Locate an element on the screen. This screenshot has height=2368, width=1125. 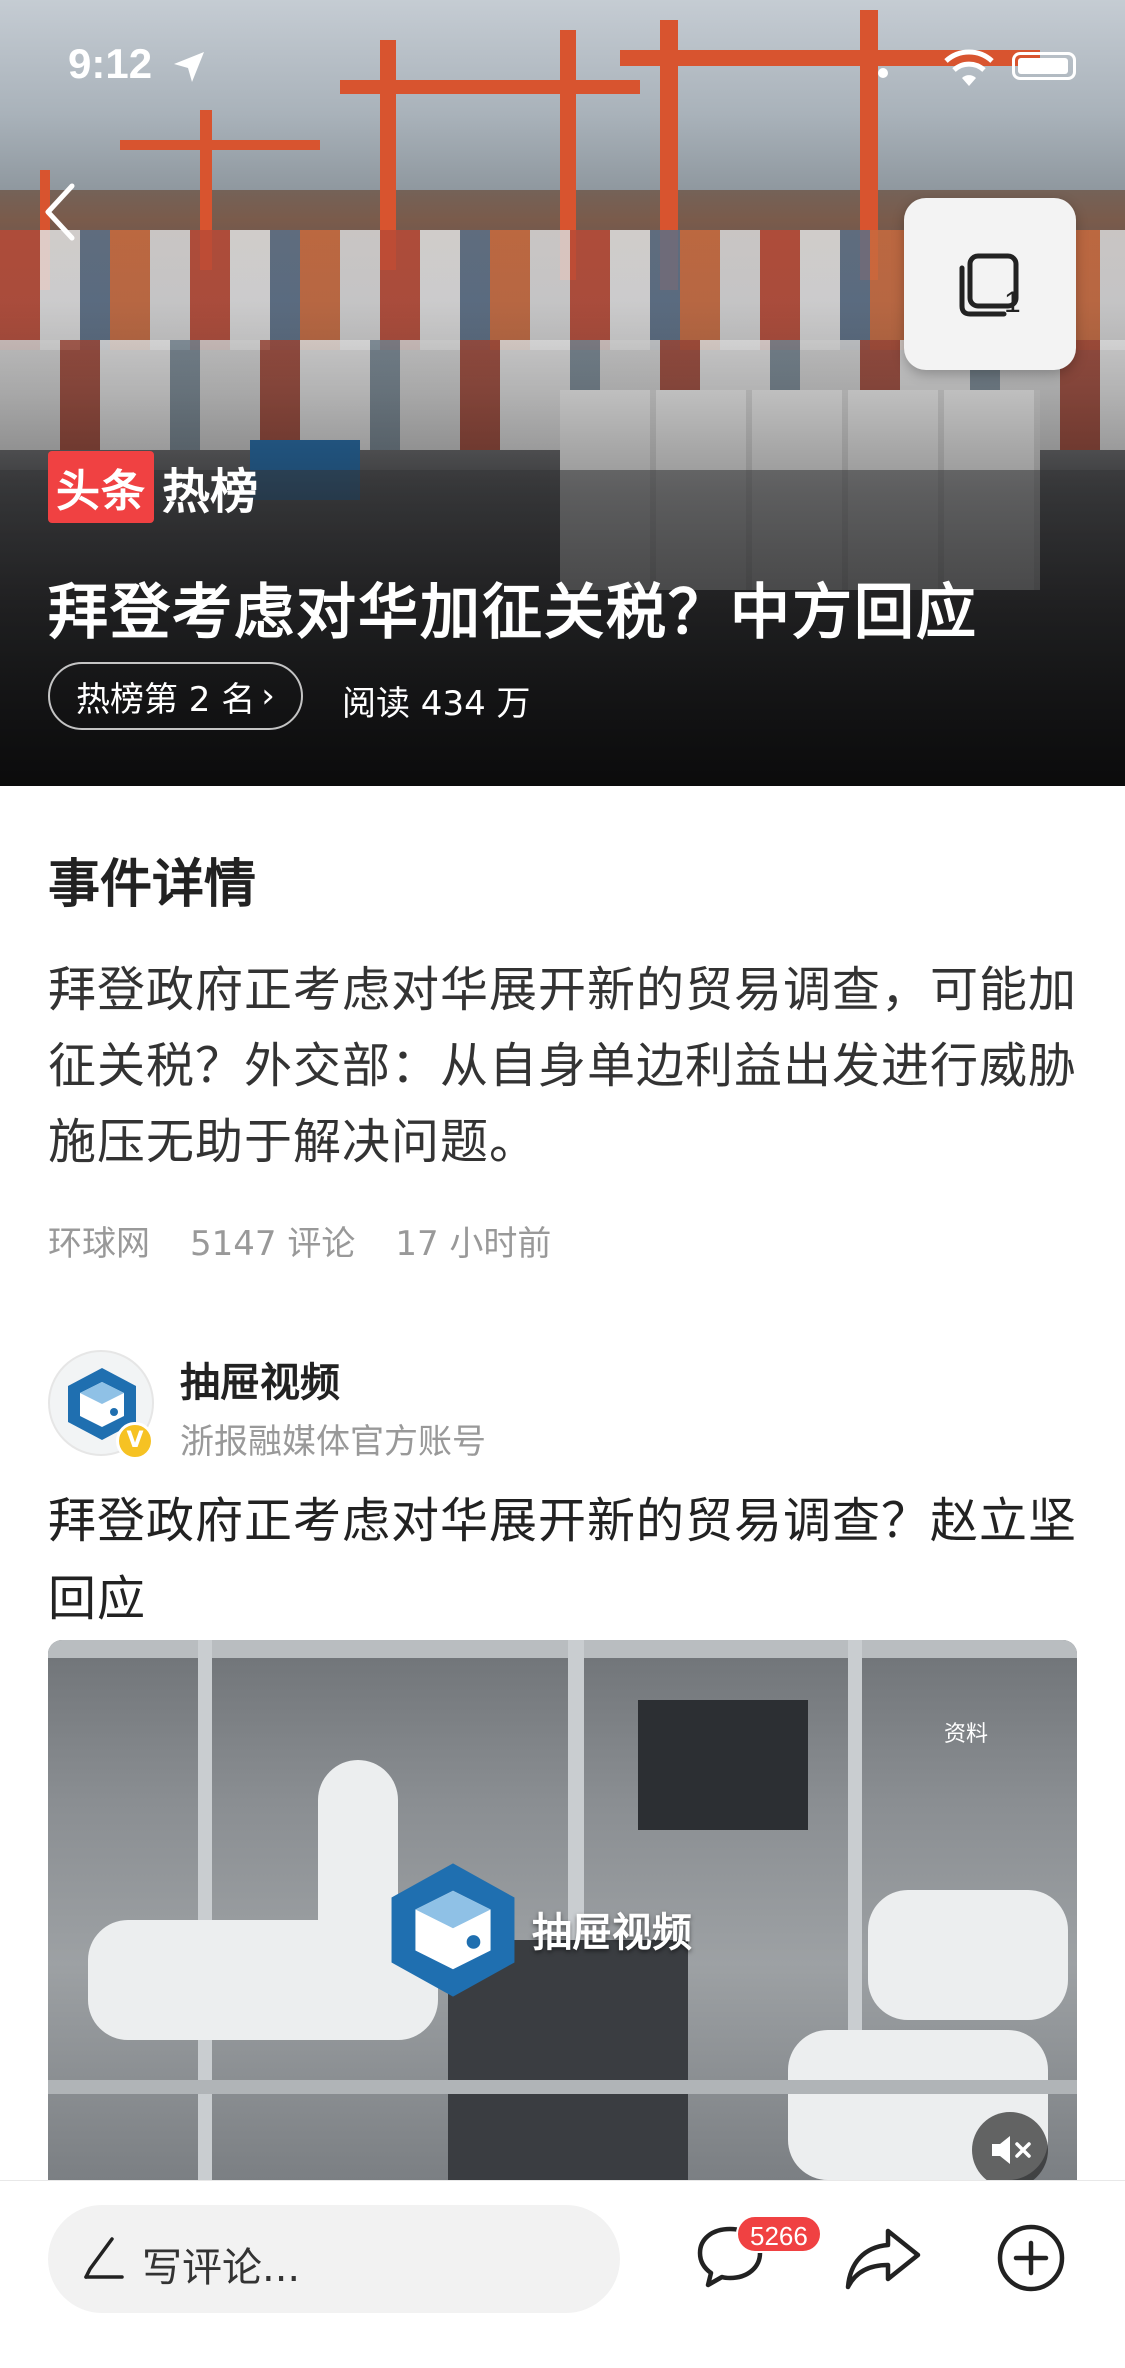
crane-arm is located at coordinates (220, 145).